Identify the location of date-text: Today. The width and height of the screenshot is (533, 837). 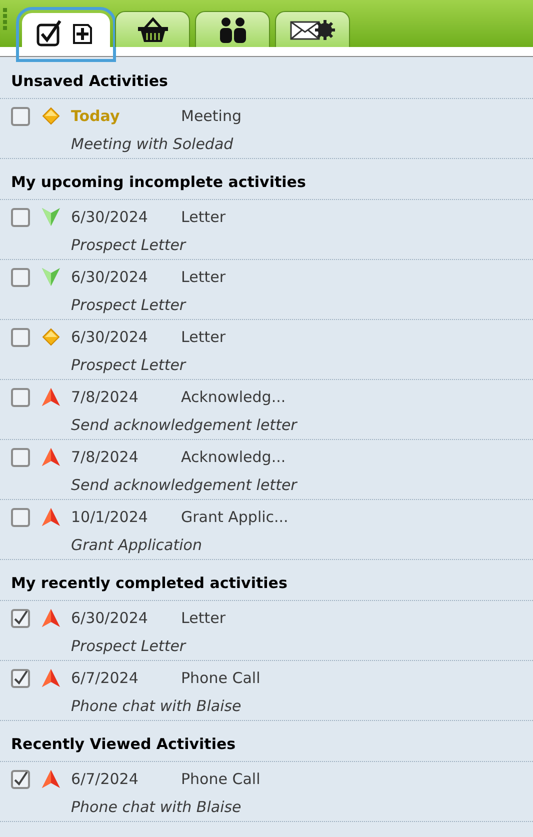
(96, 116).